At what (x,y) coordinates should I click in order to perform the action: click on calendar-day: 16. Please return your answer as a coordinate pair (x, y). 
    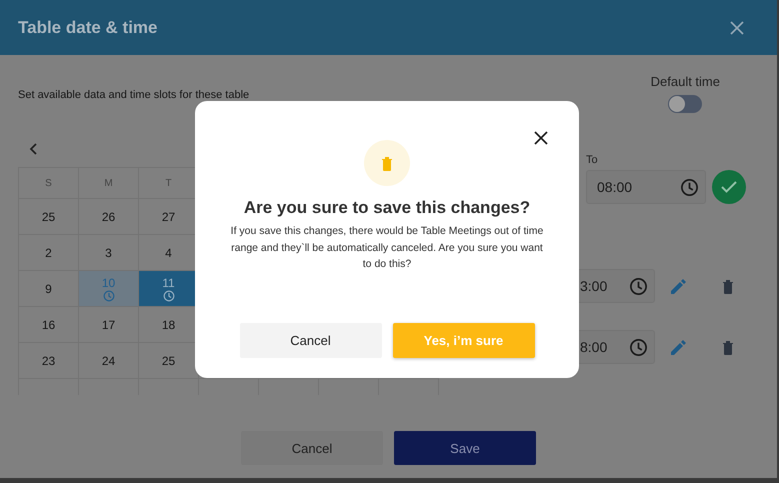
    Looking at the image, I should click on (48, 324).